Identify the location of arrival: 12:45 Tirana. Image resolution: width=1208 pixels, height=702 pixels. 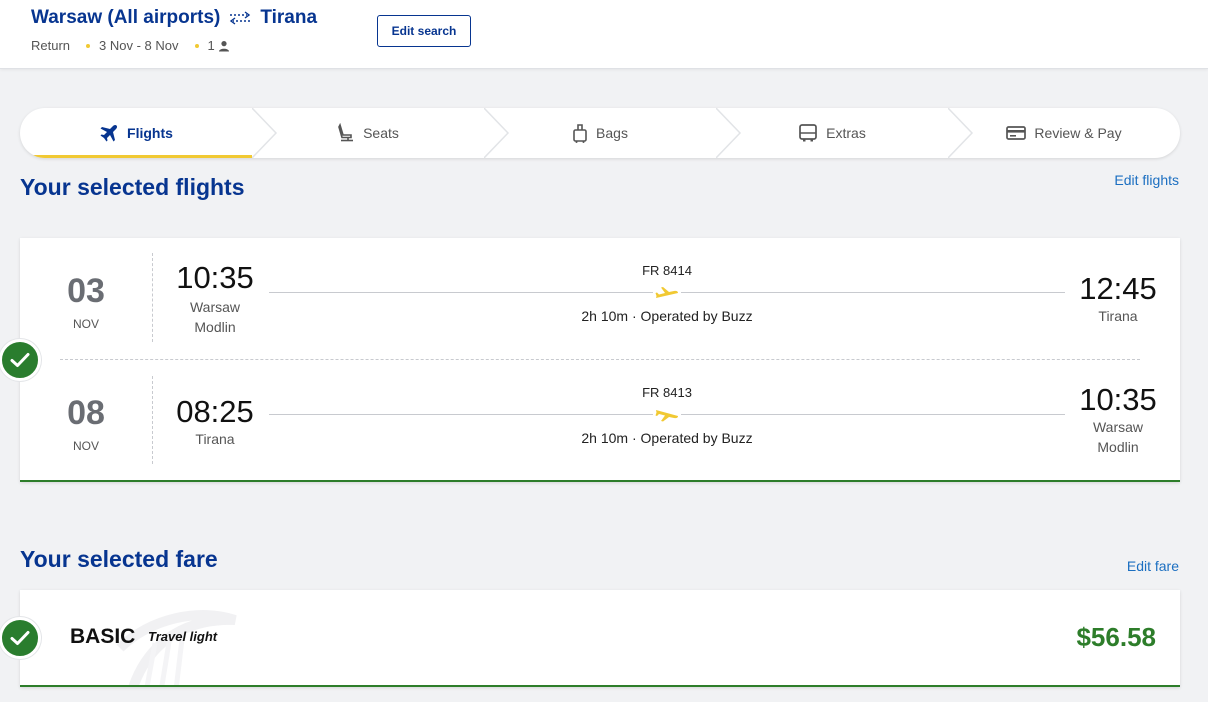
(1118, 299).